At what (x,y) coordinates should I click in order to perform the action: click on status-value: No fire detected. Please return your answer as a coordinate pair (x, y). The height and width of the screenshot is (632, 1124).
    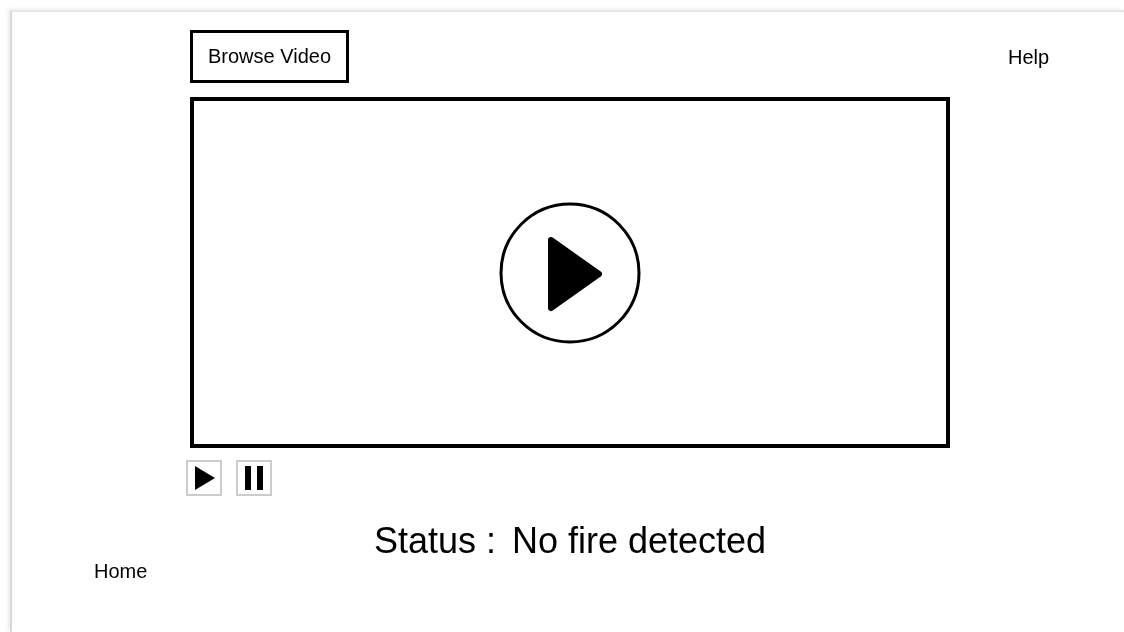
    Looking at the image, I should click on (639, 541).